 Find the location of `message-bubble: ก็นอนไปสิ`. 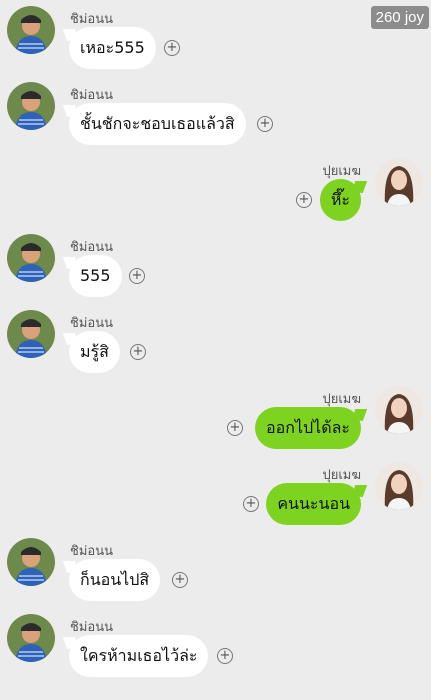

message-bubble: ก็นอนไปสิ is located at coordinates (115, 580).